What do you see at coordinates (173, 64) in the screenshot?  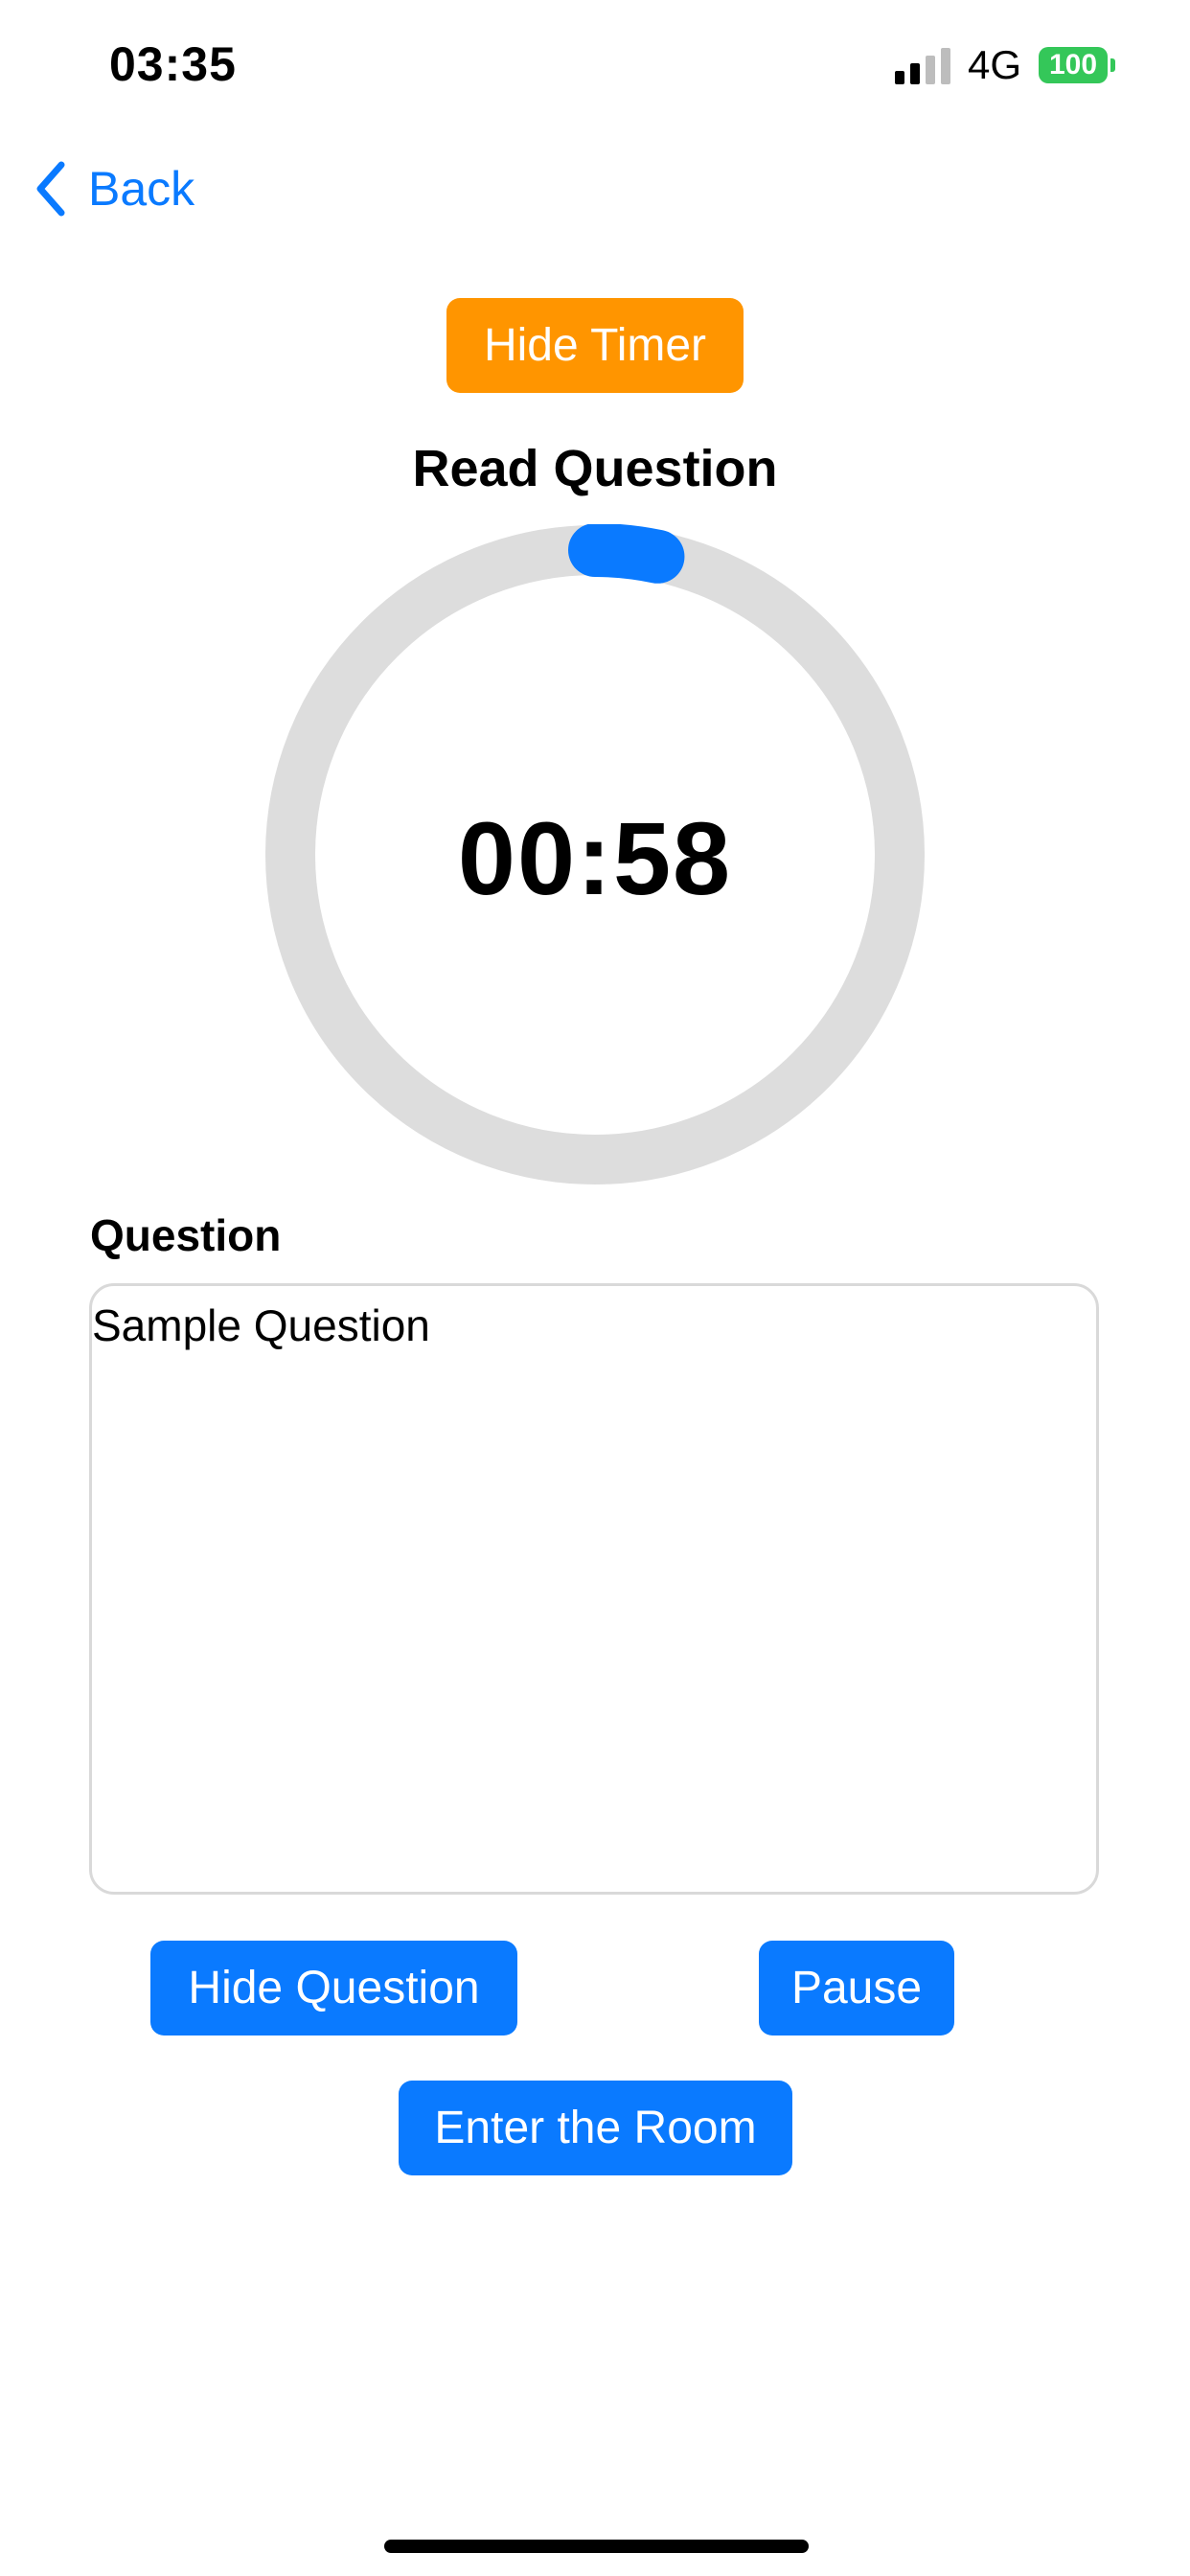 I see `status-time: 03:35` at bounding box center [173, 64].